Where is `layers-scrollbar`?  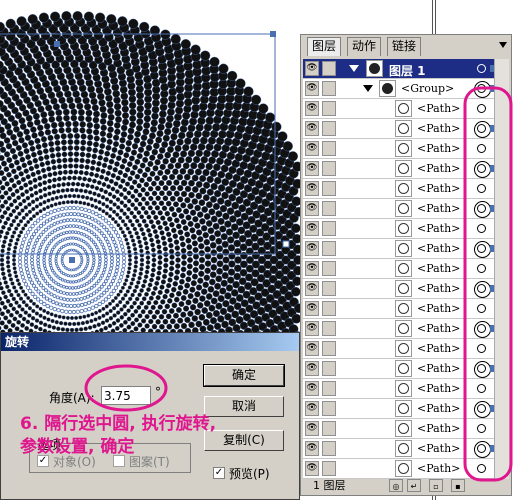
layers-scrollbar is located at coordinates (501, 269).